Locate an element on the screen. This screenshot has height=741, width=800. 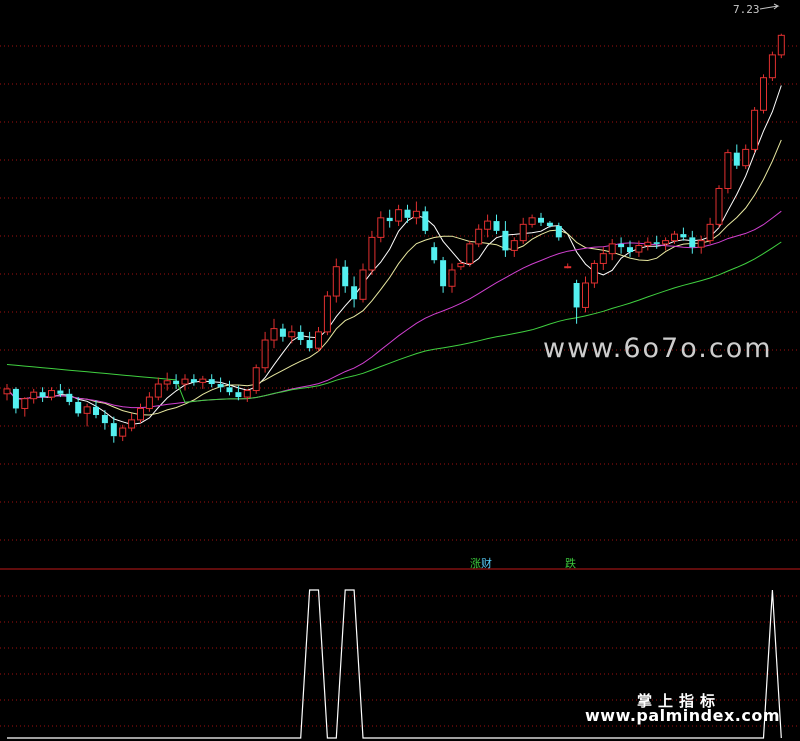
fall-signal-flag: 跌 is located at coordinates (570, 563).